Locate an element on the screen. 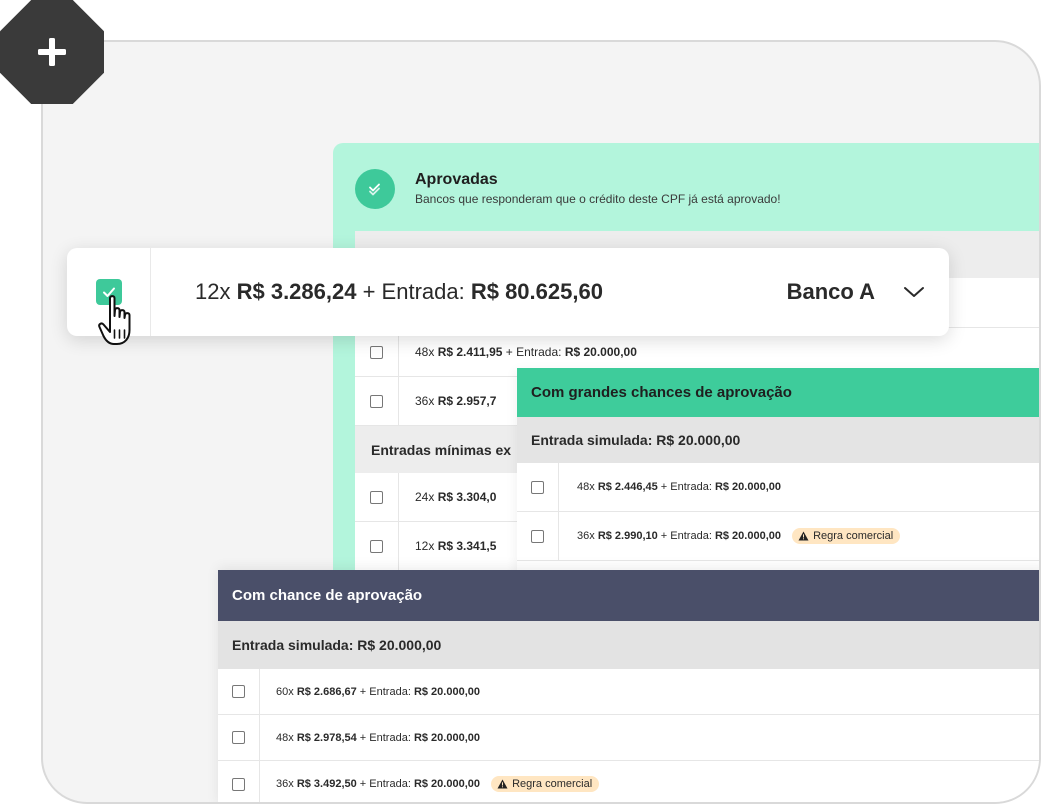  com-chance-title: Com chance de aprovação is located at coordinates (628, 595).